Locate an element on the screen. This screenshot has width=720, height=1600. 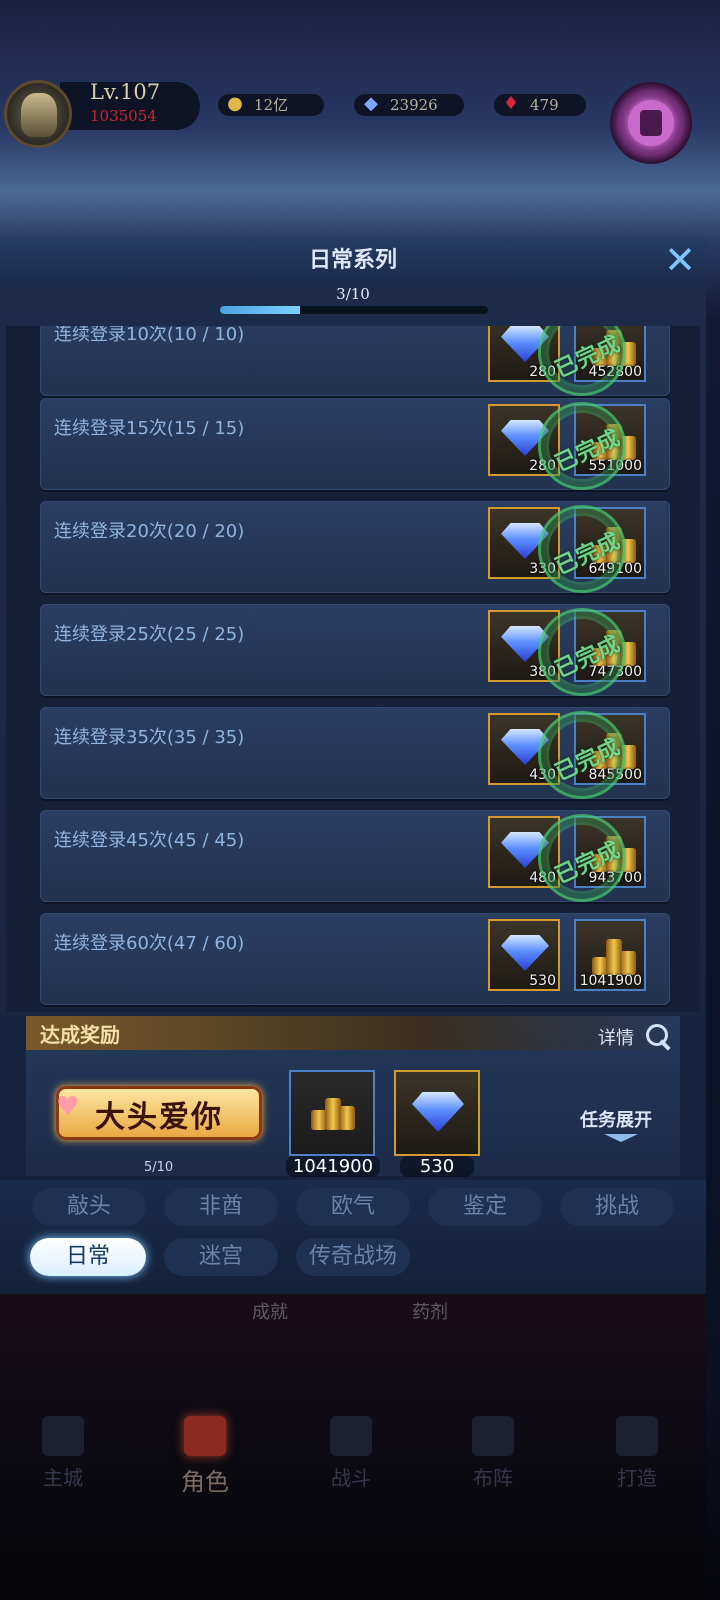
task-label: 连续登录60次(47 / 60) is located at coordinates (149, 943).